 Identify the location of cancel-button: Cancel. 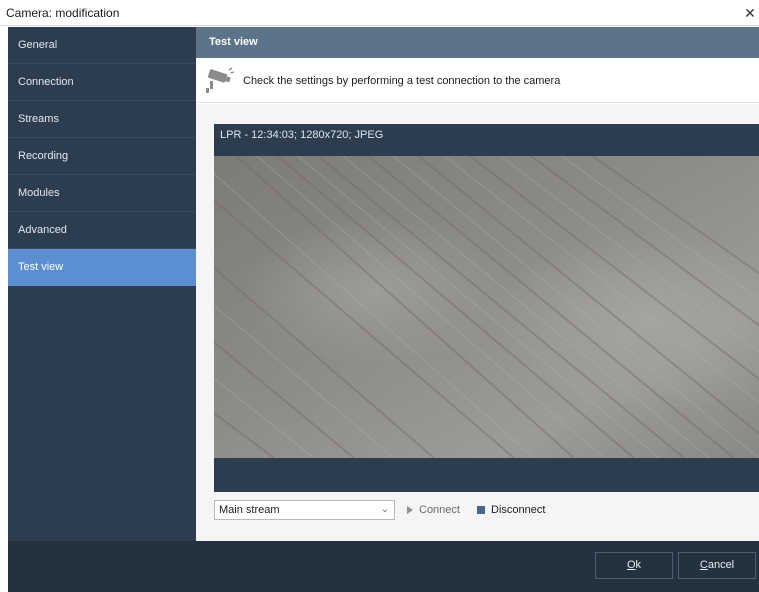
(717, 565).